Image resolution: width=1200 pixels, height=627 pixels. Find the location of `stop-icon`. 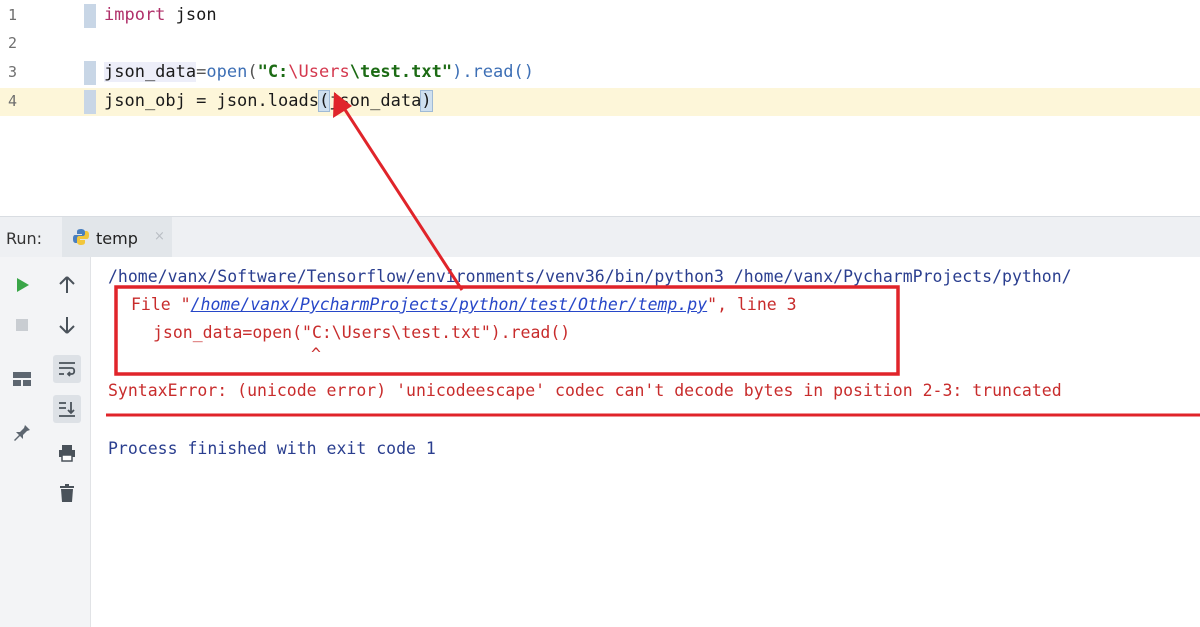

stop-icon is located at coordinates (22, 325).